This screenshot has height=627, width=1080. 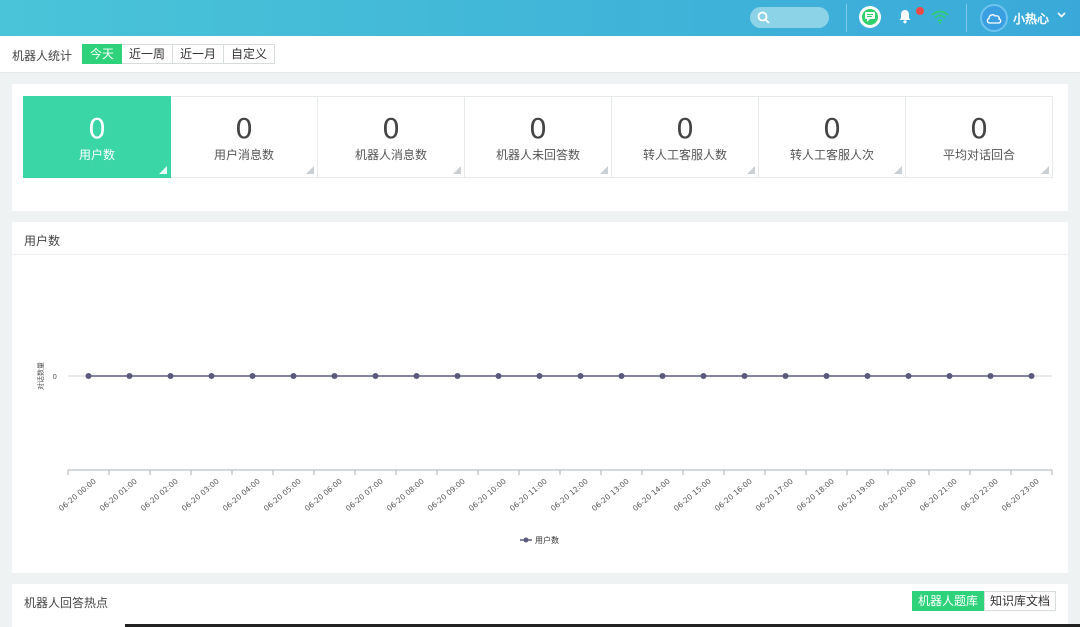 What do you see at coordinates (250, 54) in the screenshot?
I see `tab-custom: 自定义` at bounding box center [250, 54].